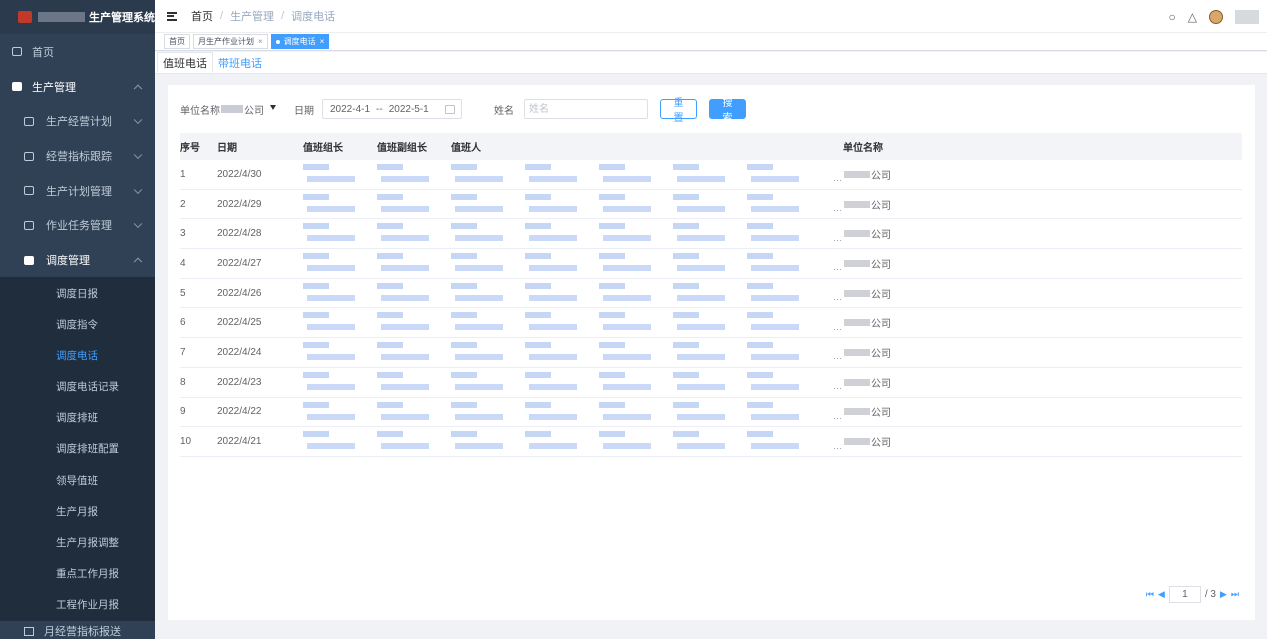 This screenshot has width=1267, height=639. I want to click on sidebar-item-monthly-adjust: 生产月报调整, so click(77, 542).